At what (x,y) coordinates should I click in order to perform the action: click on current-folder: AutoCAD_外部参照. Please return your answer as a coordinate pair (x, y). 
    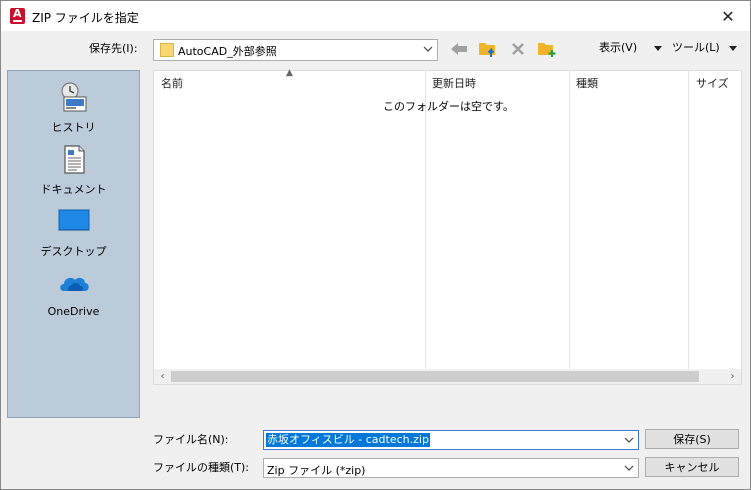
    Looking at the image, I should click on (227, 51).